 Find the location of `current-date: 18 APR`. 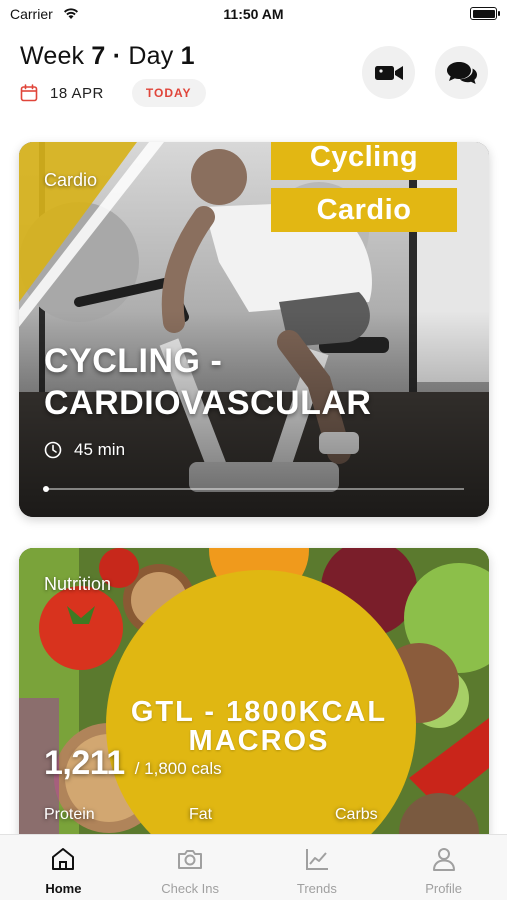

current-date: 18 APR is located at coordinates (77, 93).